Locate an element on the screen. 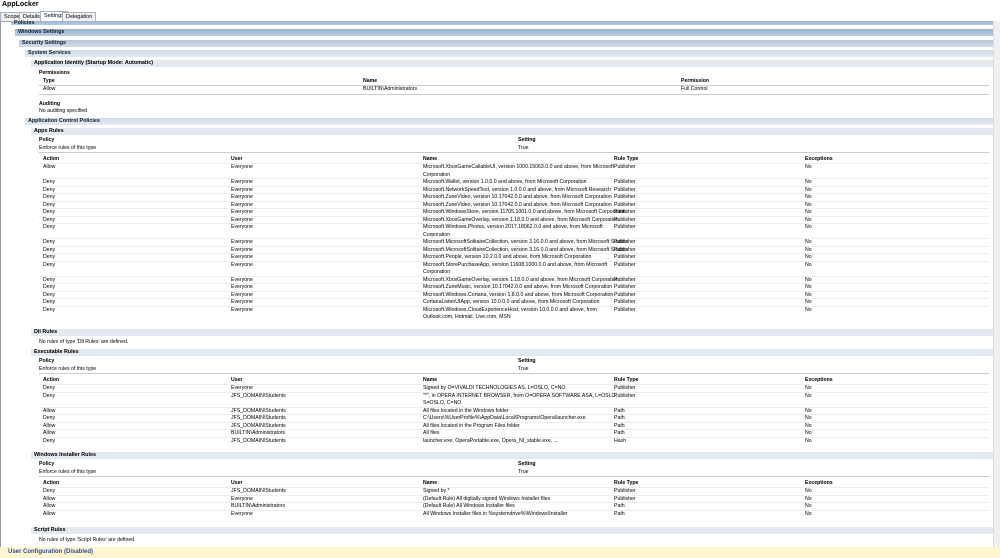 This screenshot has width=1000, height=558. rule-cell-rule-type: Hash is located at coordinates (620, 440).